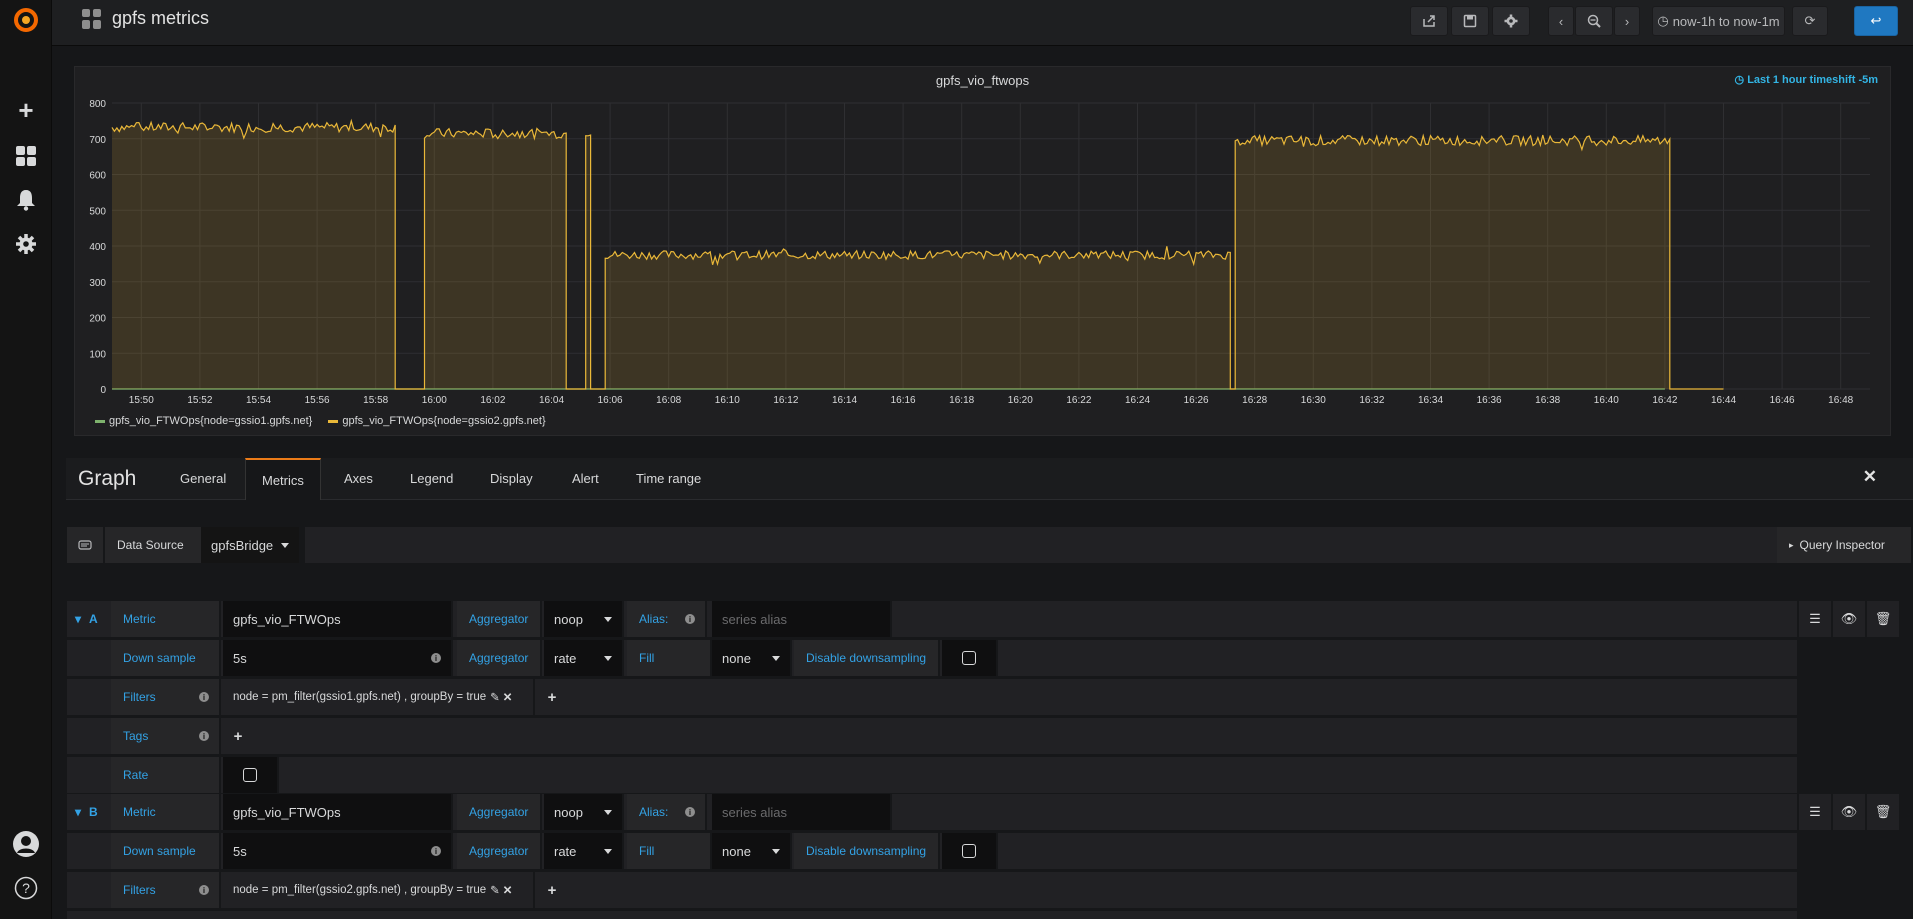  I want to click on help-icon: ?, so click(26, 888).